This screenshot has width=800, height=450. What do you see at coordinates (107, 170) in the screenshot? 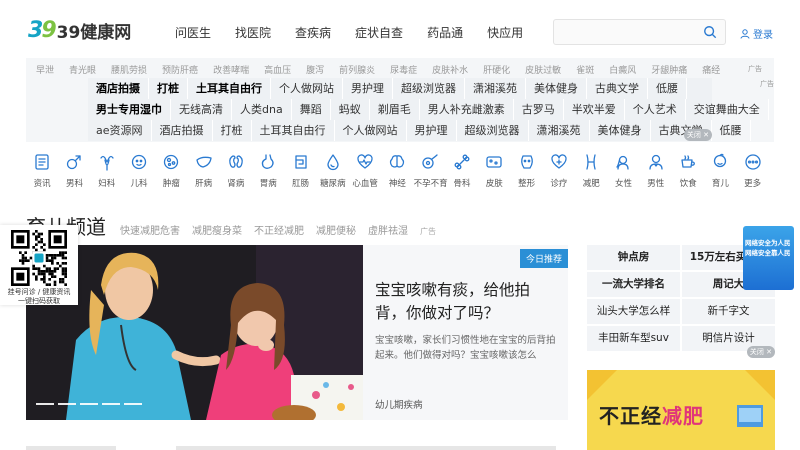
I see `category-icon-item: 妇科` at bounding box center [107, 170].